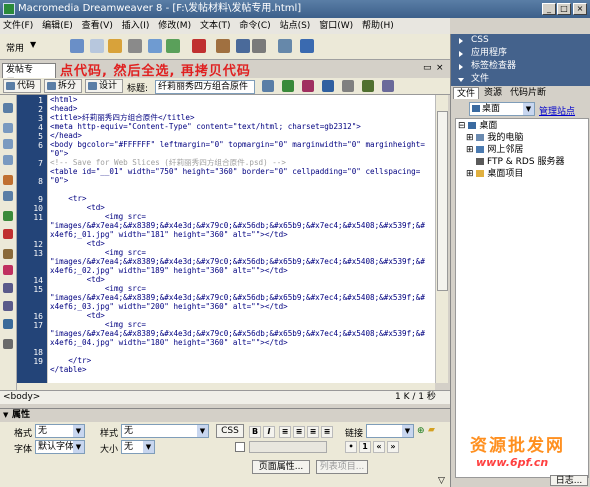 This screenshot has height=487, width=590. Describe the element at coordinates (299, 432) in the screenshot. I see `align-center-icon: ≡` at that location.